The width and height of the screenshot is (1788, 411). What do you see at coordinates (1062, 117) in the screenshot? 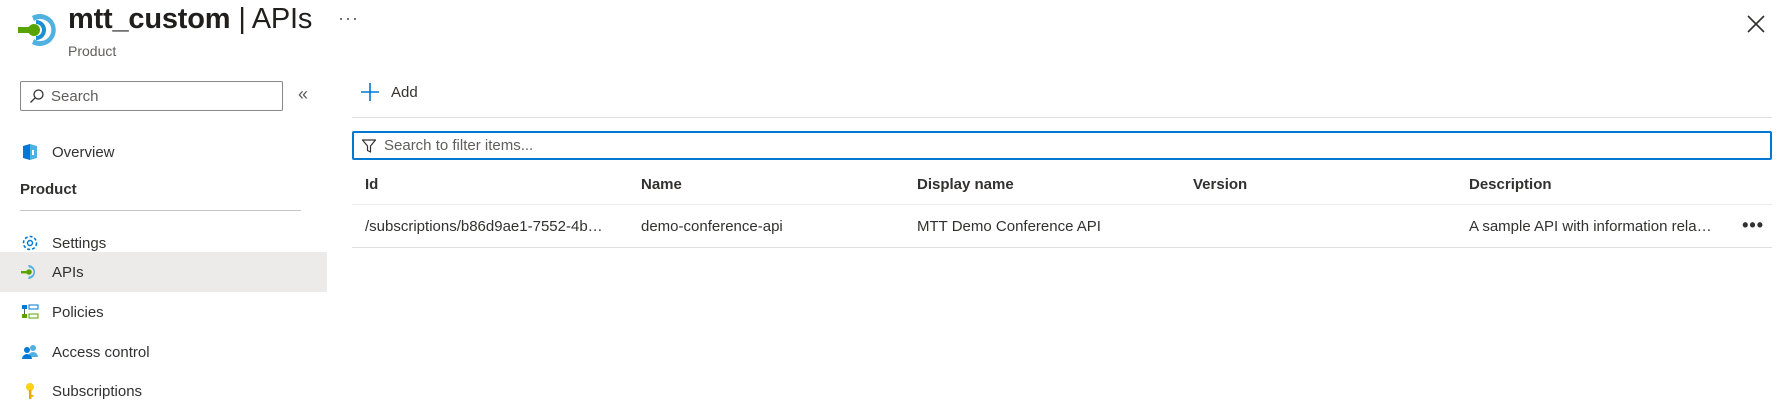
I see `toolbar-divider` at bounding box center [1062, 117].